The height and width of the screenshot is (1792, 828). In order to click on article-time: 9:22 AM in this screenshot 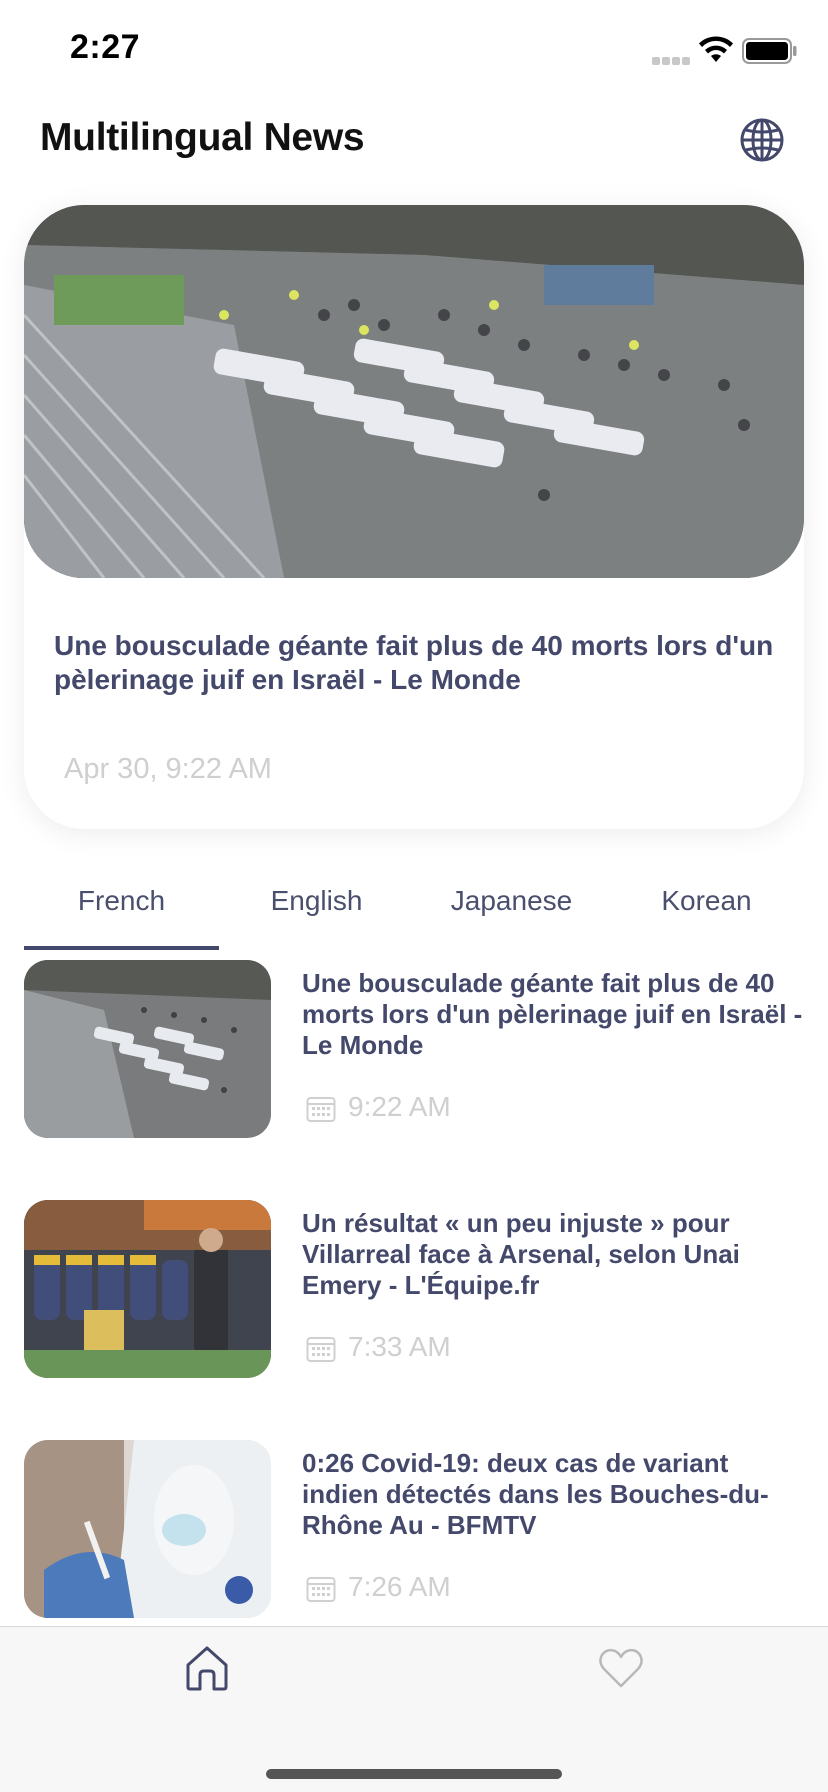, I will do `click(399, 1106)`.